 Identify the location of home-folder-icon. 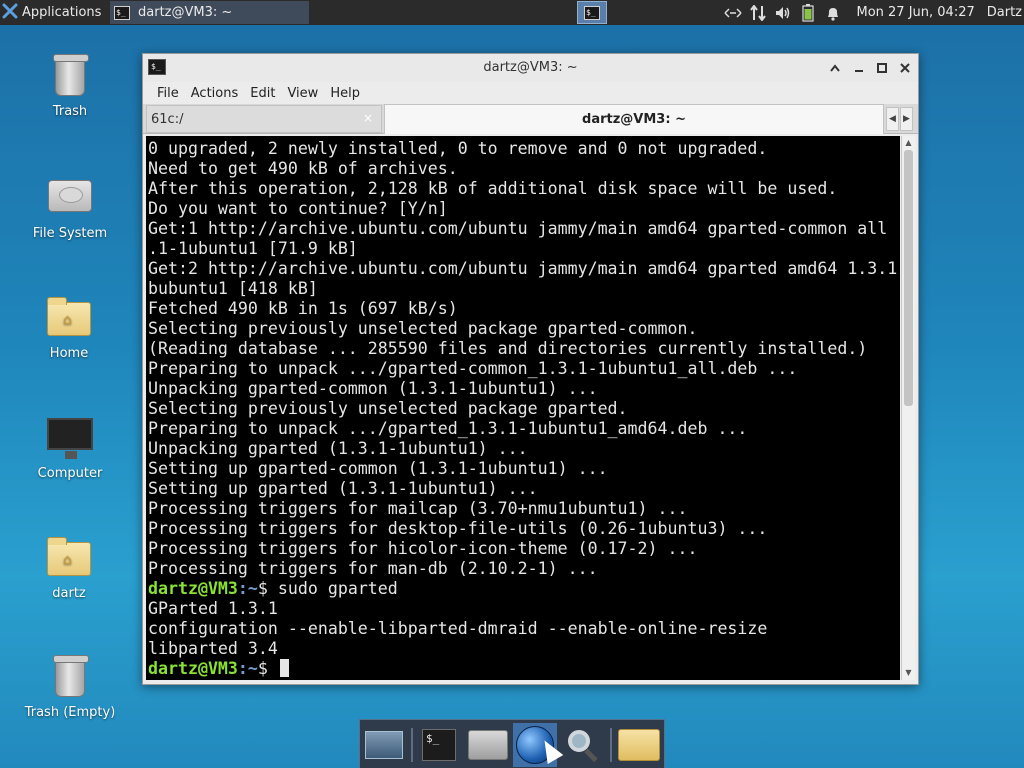
(488, 745).